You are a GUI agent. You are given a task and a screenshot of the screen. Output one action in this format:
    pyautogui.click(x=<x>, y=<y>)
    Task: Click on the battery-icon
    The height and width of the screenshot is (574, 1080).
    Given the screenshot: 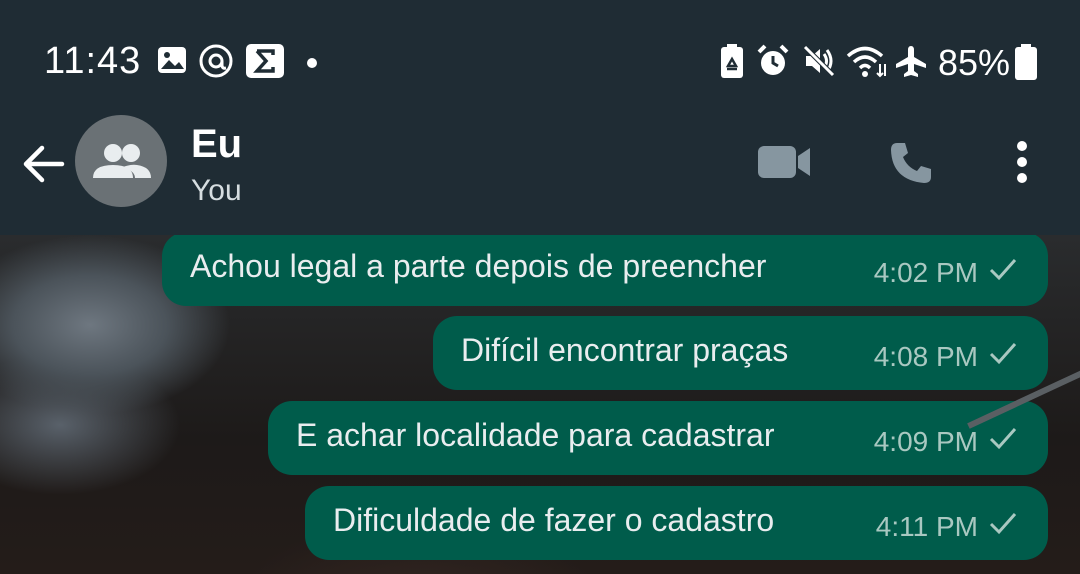 What is the action you would take?
    pyautogui.click(x=1026, y=64)
    